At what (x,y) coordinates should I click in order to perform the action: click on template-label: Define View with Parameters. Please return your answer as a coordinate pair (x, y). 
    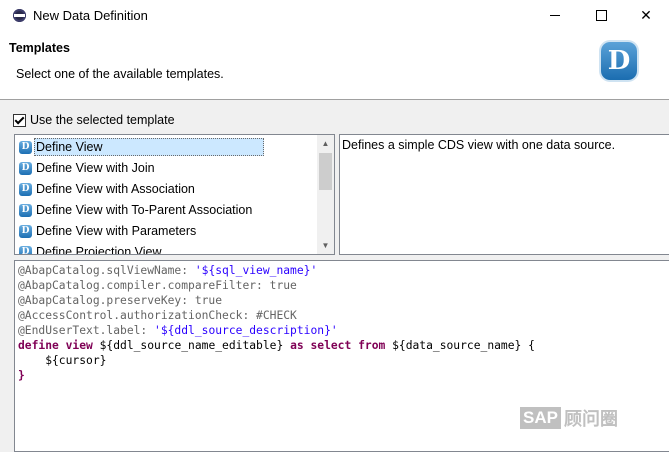
    Looking at the image, I should click on (149, 231).